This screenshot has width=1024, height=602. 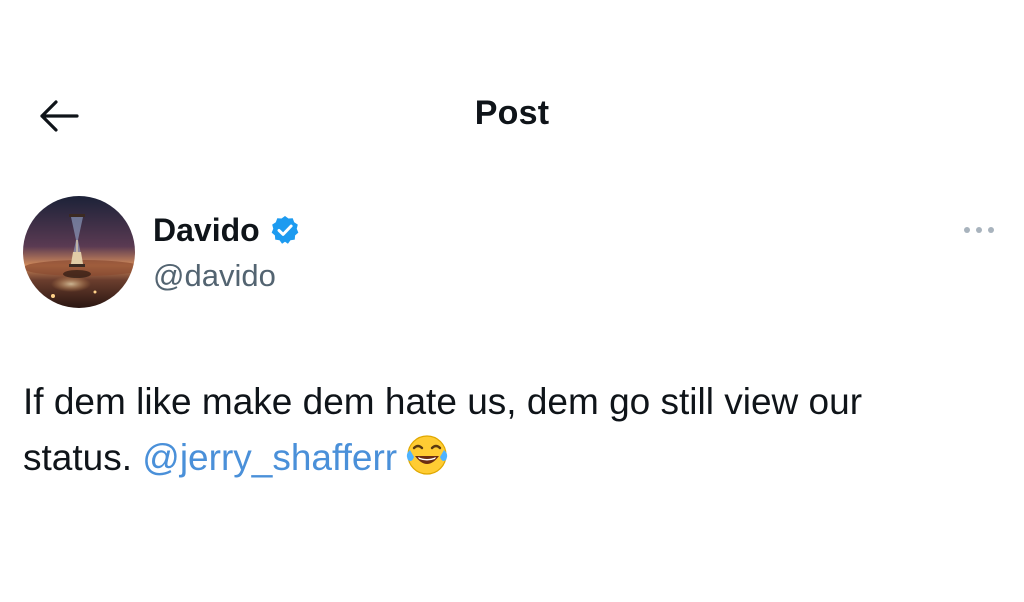 I want to click on page-title: Post, so click(x=512, y=113).